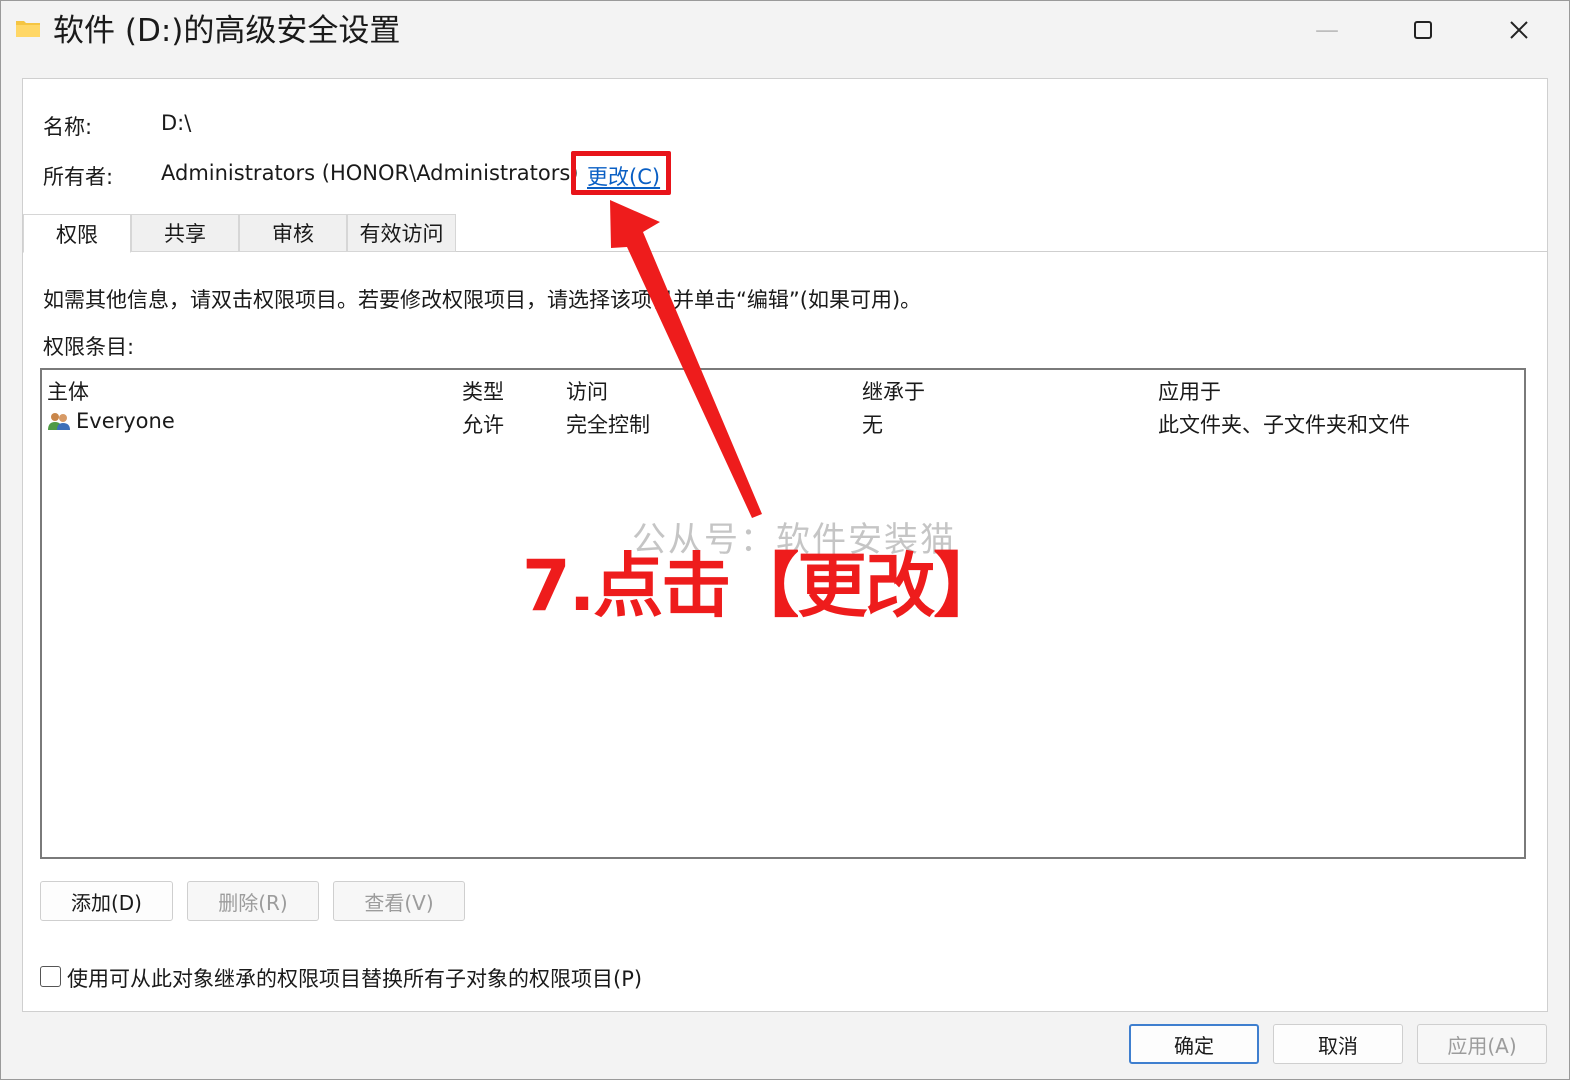 The width and height of the screenshot is (1570, 1080). Describe the element at coordinates (762, 586) in the screenshot. I see `step-instruction: 7.点击【更改】` at that location.